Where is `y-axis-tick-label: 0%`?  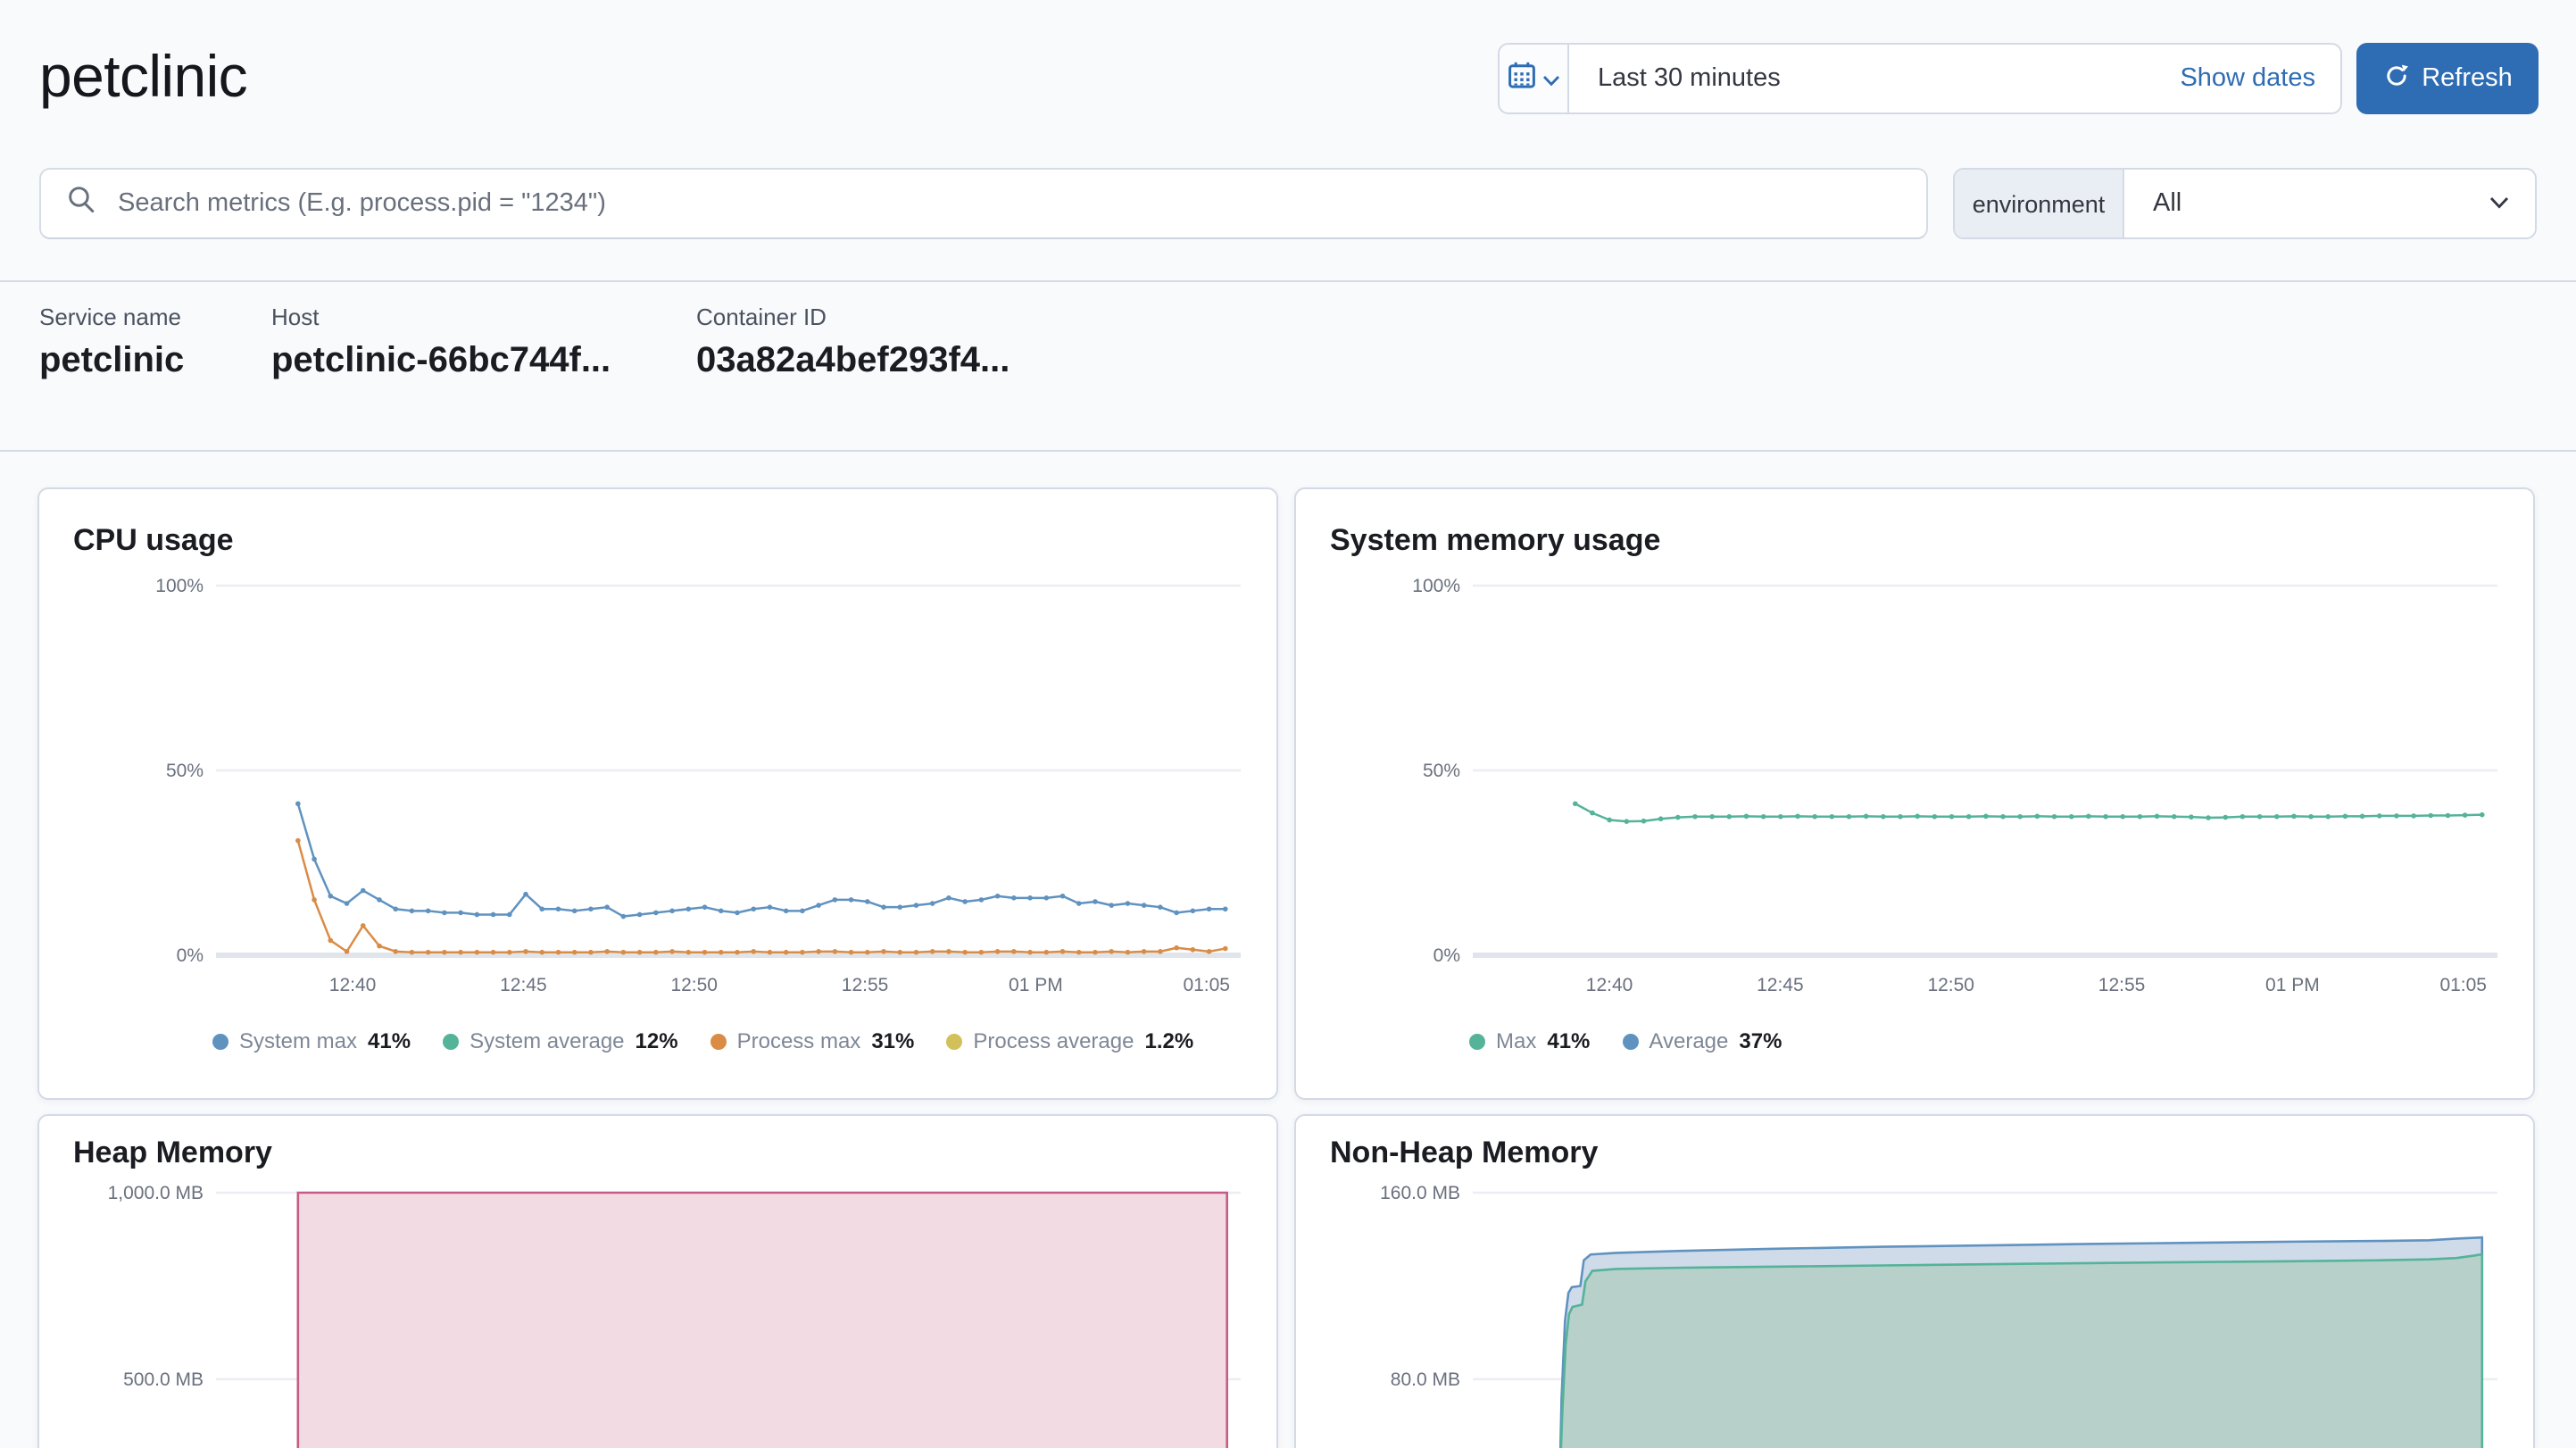 y-axis-tick-label: 0% is located at coordinates (191, 955).